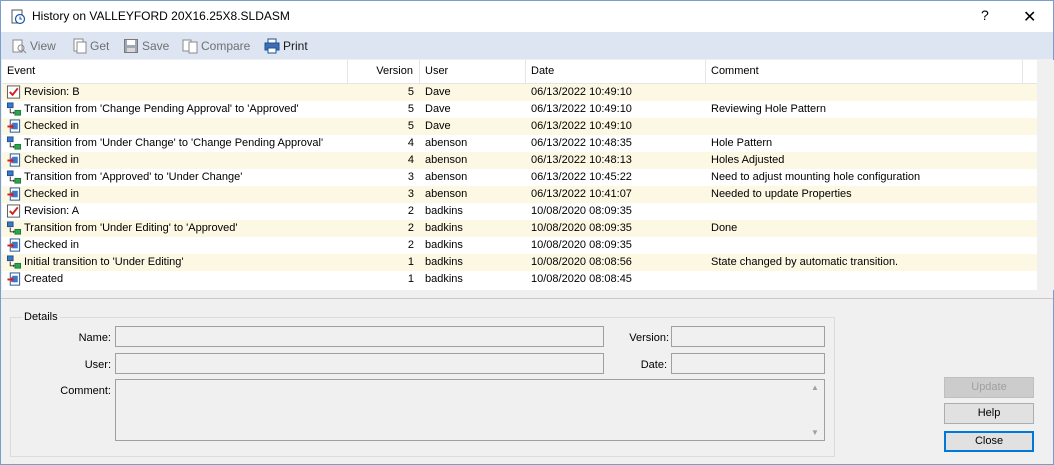 The width and height of the screenshot is (1054, 465). Describe the element at coordinates (816, 410) in the screenshot. I see `comment-scrollbar: ▲ ▼` at that location.